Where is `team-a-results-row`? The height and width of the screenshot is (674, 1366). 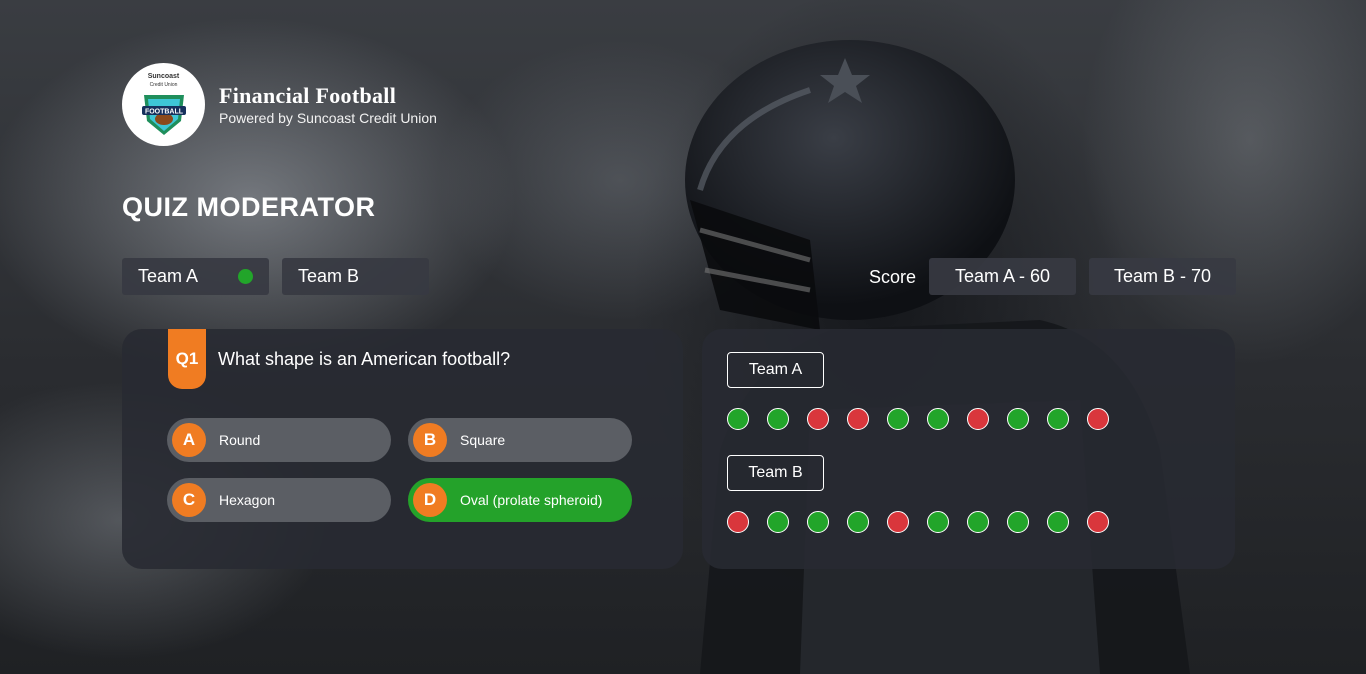 team-a-results-row is located at coordinates (927, 419).